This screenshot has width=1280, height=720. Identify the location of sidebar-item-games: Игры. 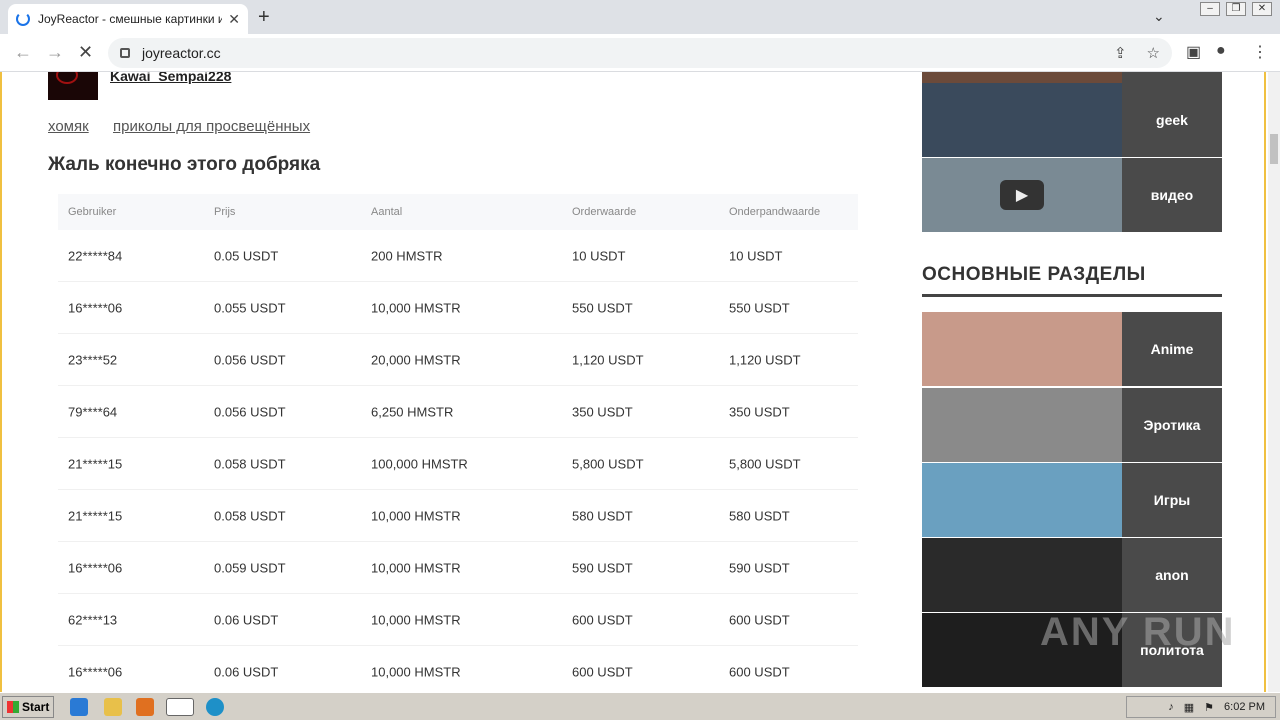
(1072, 500).